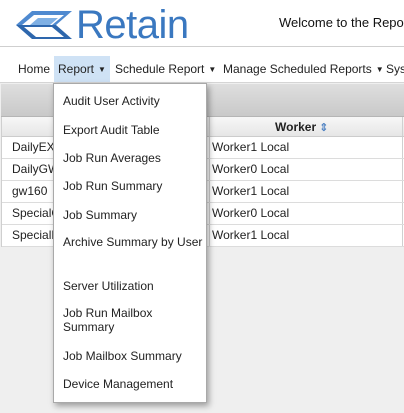 The image size is (404, 413). I want to click on menu-item-job-run-mailbox-summary: Job Run Mailbox Summary, so click(133, 320).